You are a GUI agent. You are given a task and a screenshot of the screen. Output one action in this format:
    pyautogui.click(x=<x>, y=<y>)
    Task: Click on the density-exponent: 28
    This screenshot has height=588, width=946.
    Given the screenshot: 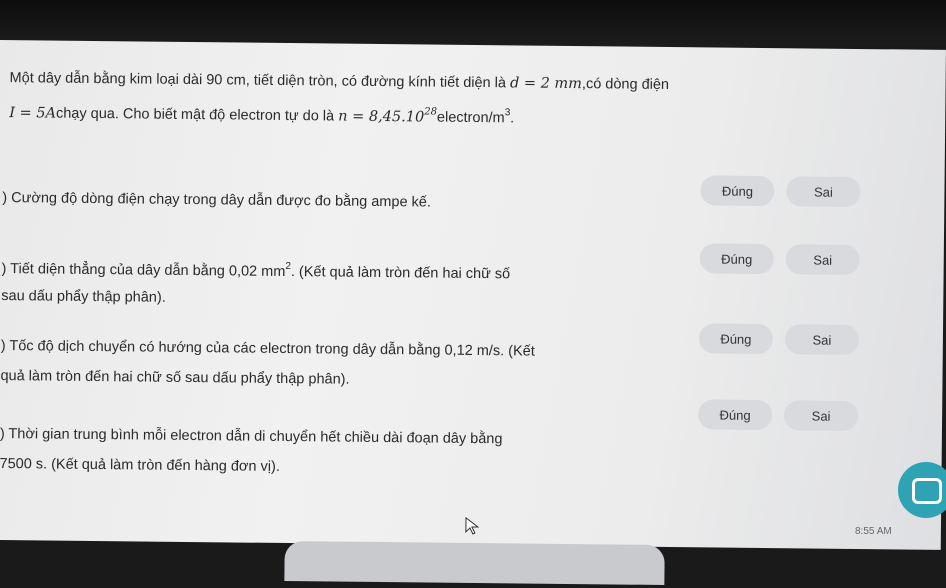 What is the action you would take?
    pyautogui.click(x=431, y=112)
    